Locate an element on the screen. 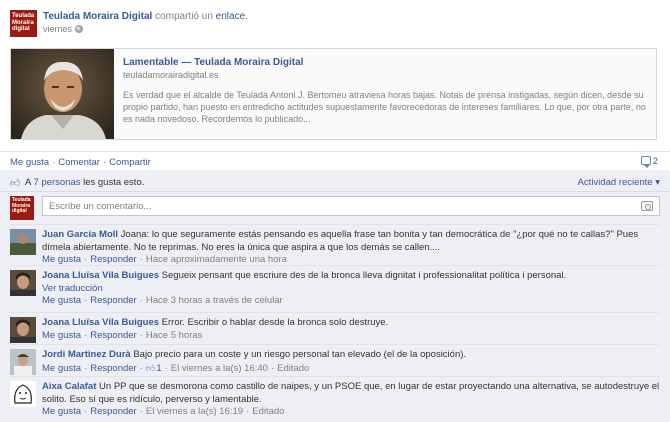 Image resolution: width=670 pixels, height=422 pixels. comment-author-link: Aixa Calafat is located at coordinates (69, 386).